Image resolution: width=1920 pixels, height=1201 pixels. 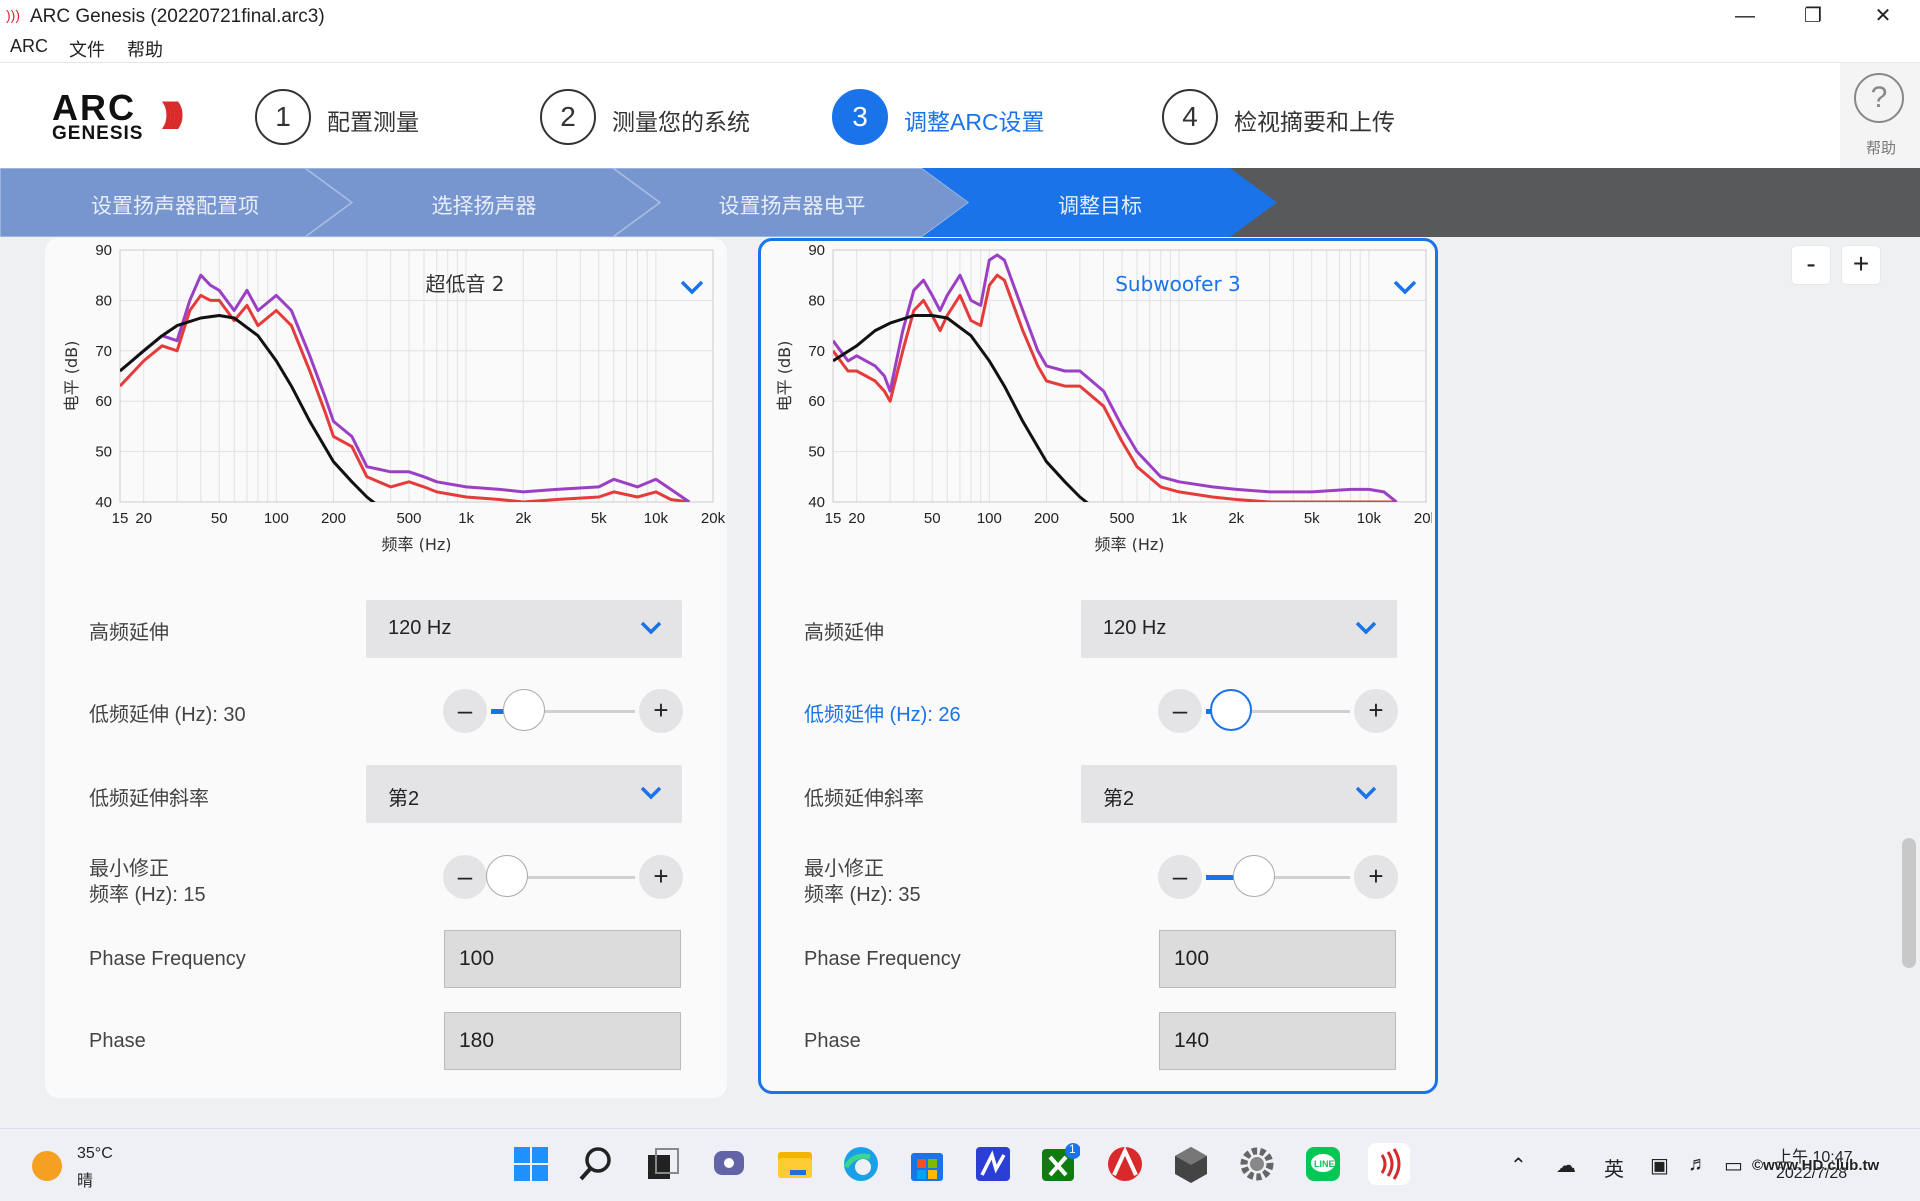 What do you see at coordinates (927, 1164) in the screenshot?
I see `store-icon` at bounding box center [927, 1164].